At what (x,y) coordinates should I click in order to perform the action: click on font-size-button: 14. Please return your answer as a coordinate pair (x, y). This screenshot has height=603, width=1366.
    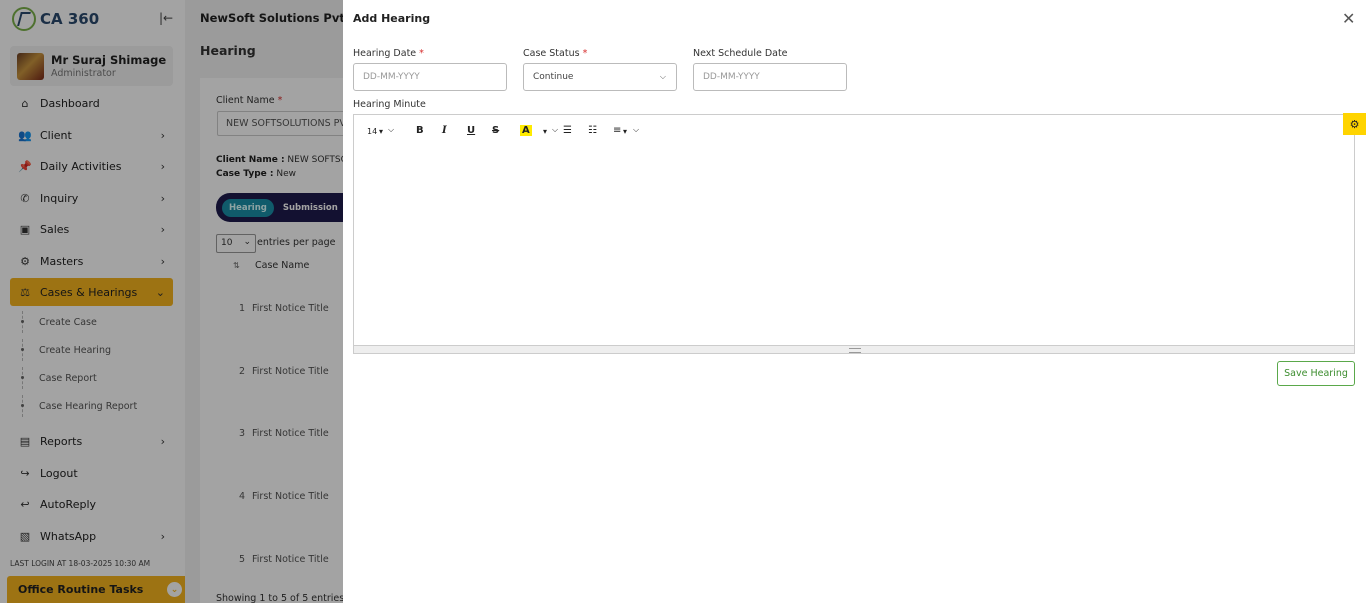
    Looking at the image, I should click on (372, 131).